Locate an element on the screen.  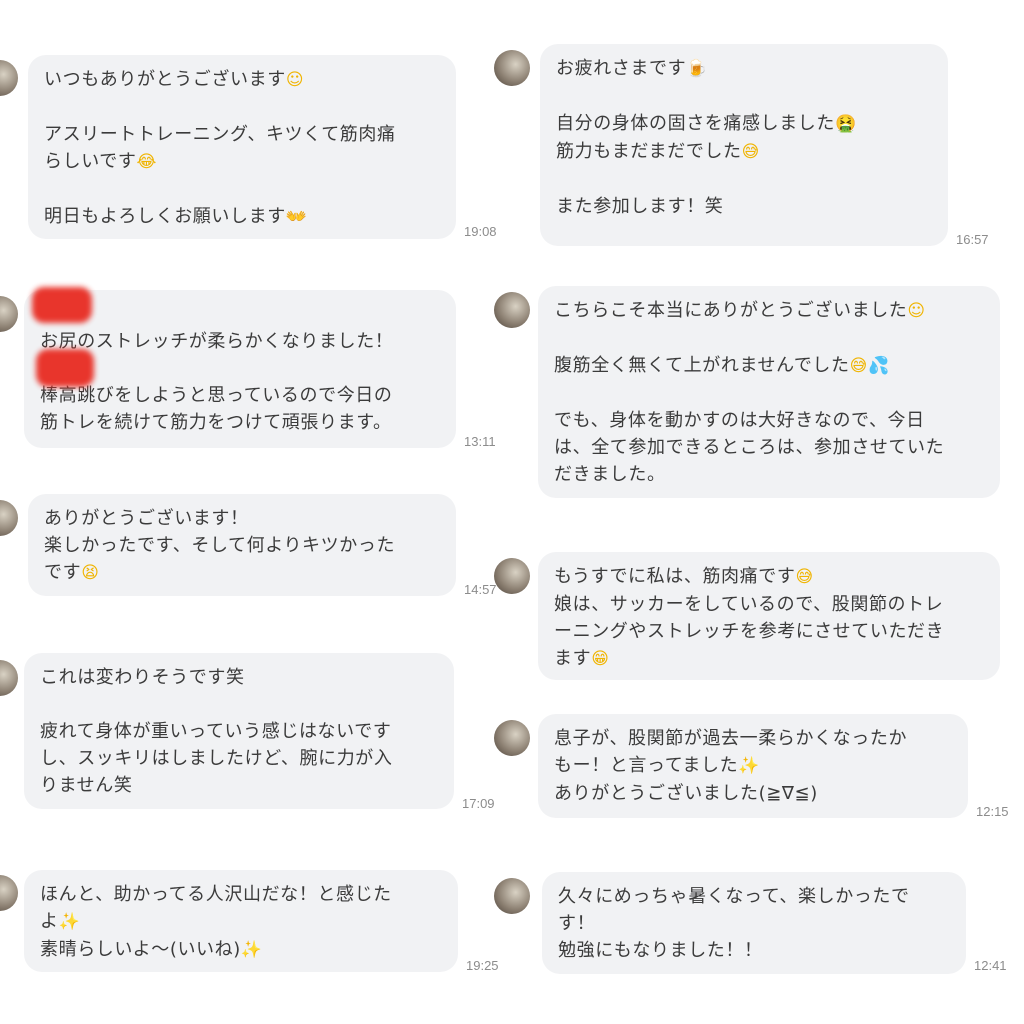
message-line: 腹筋全く無くて上がれませんでした😅💦 is located at coordinates (769, 366).